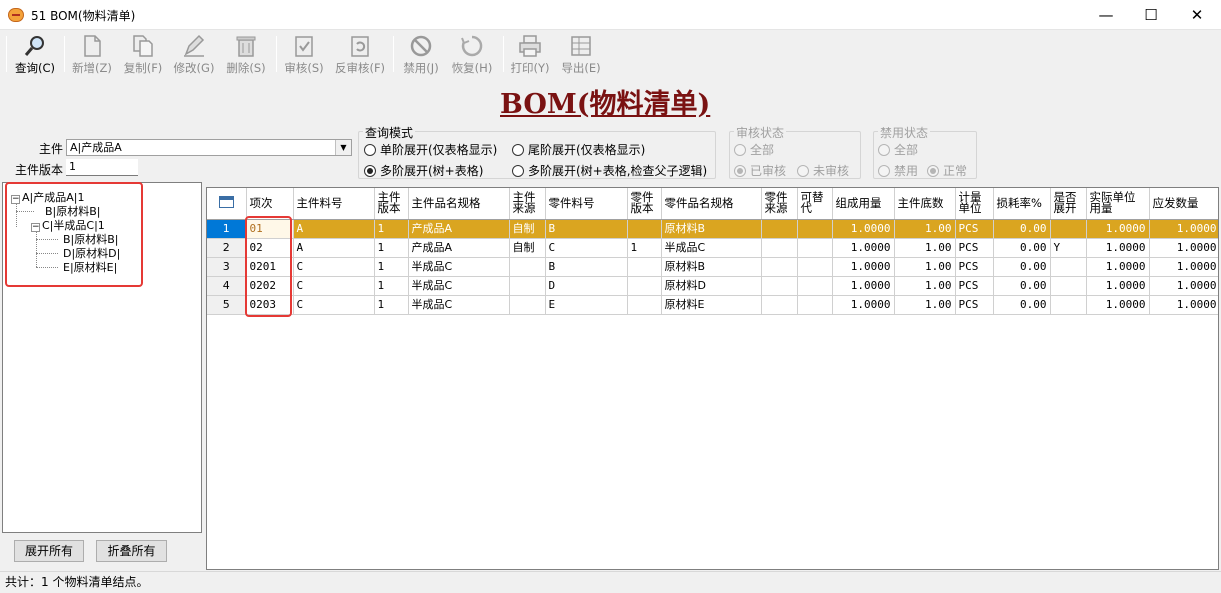 This screenshot has height=593, width=1221. What do you see at coordinates (925, 155) in the screenshot?
I see `disable-status-group: 禁用状态 全部 禁用 正常` at bounding box center [925, 155].